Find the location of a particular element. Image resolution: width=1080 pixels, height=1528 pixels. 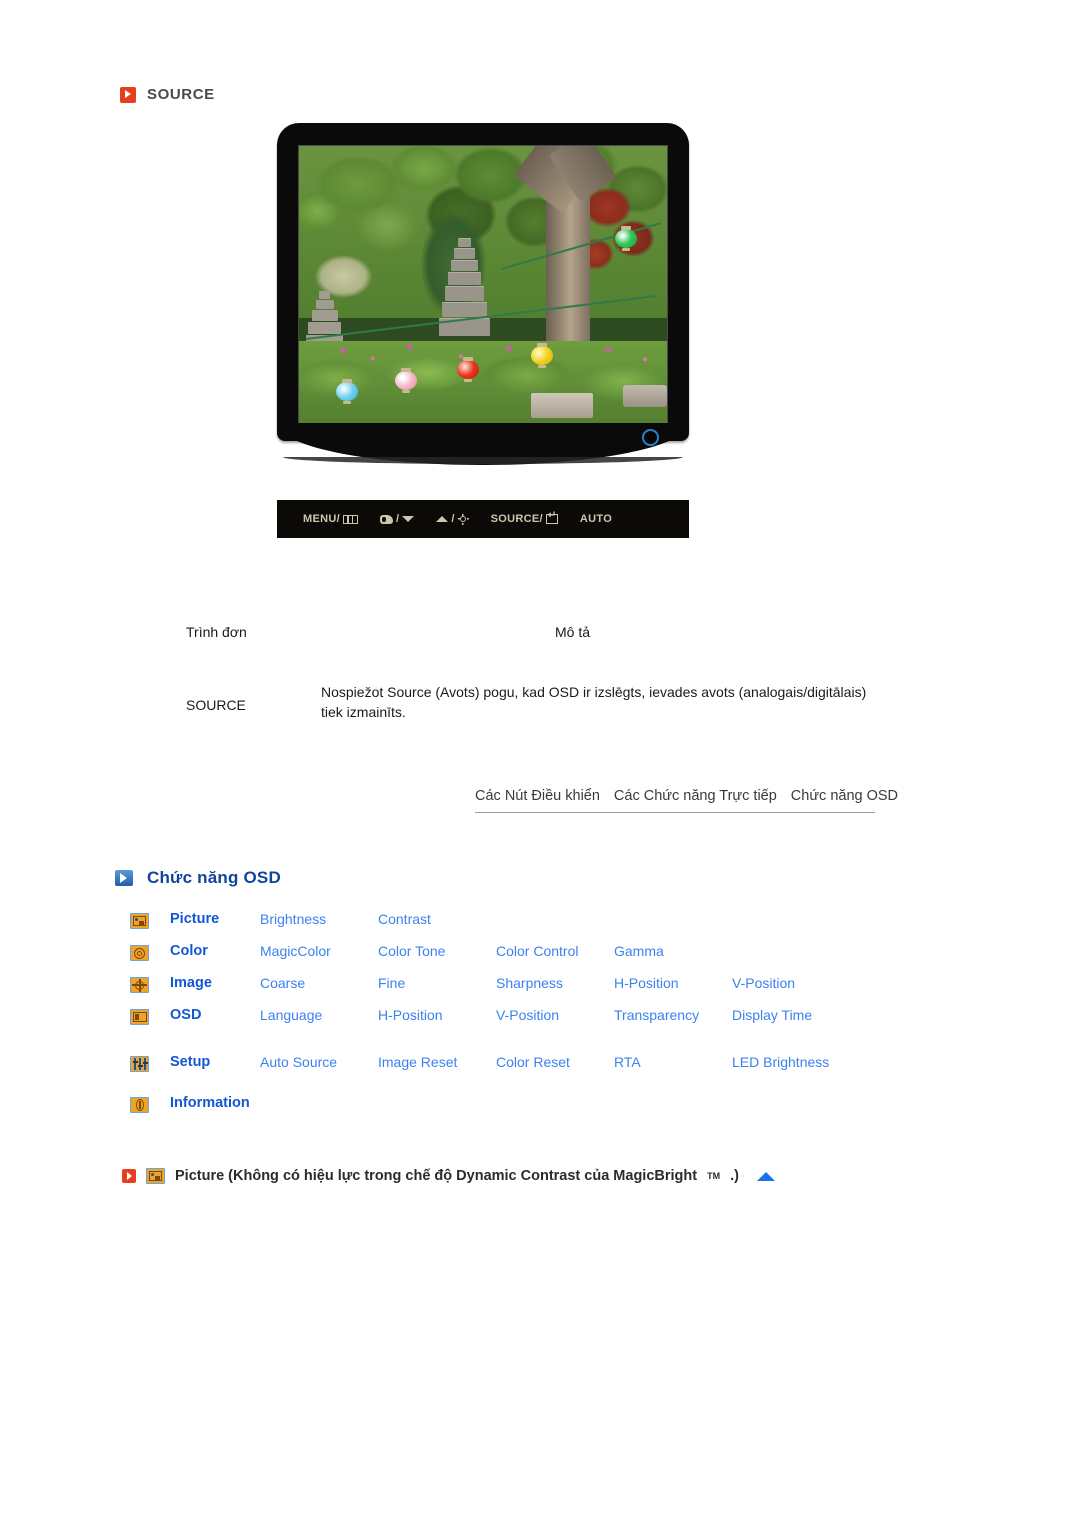

table-header-row: Trình đơn Mô tả is located at coordinates (536, 639).